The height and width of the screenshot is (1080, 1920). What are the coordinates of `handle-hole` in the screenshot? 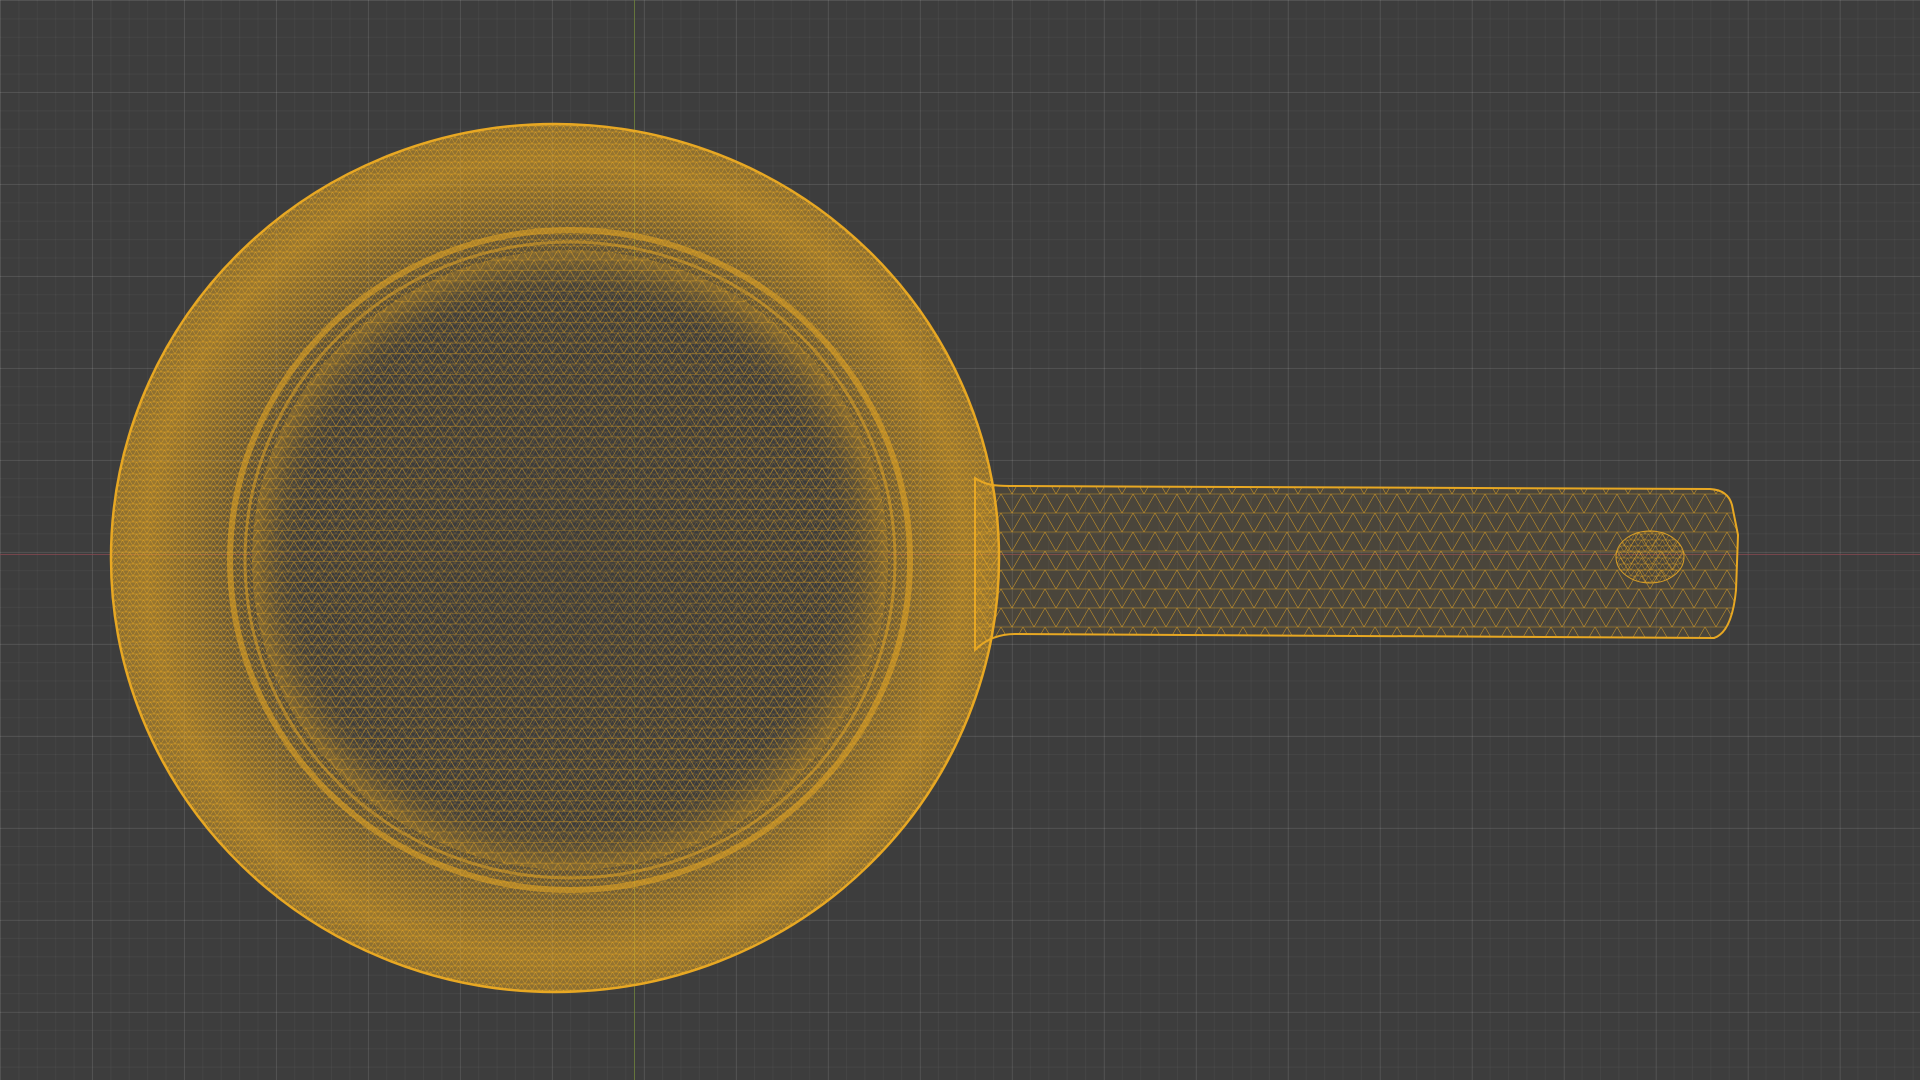 It's located at (1650, 557).